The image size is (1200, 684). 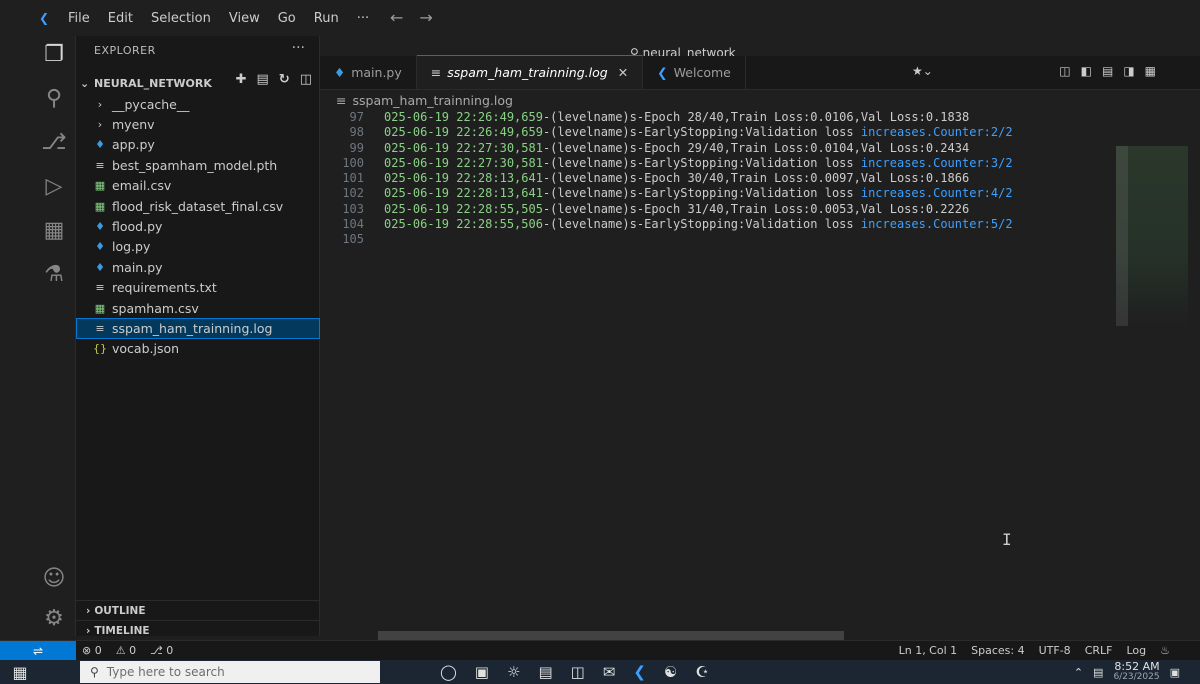 What do you see at coordinates (1078, 672) in the screenshot?
I see `tray-chevron-icon: ⌃` at bounding box center [1078, 672].